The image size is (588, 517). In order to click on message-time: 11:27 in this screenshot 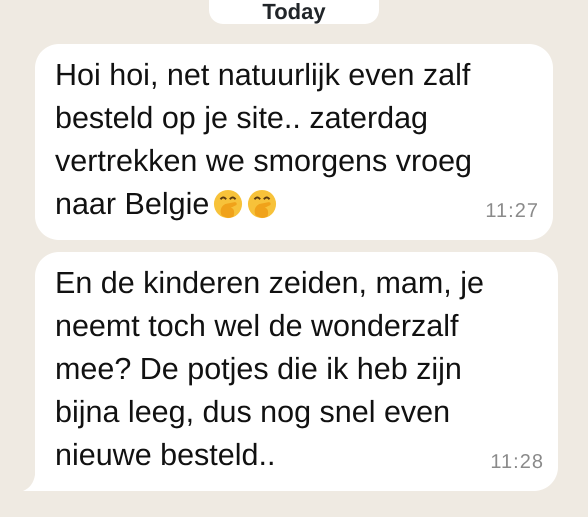, I will do `click(512, 211)`.